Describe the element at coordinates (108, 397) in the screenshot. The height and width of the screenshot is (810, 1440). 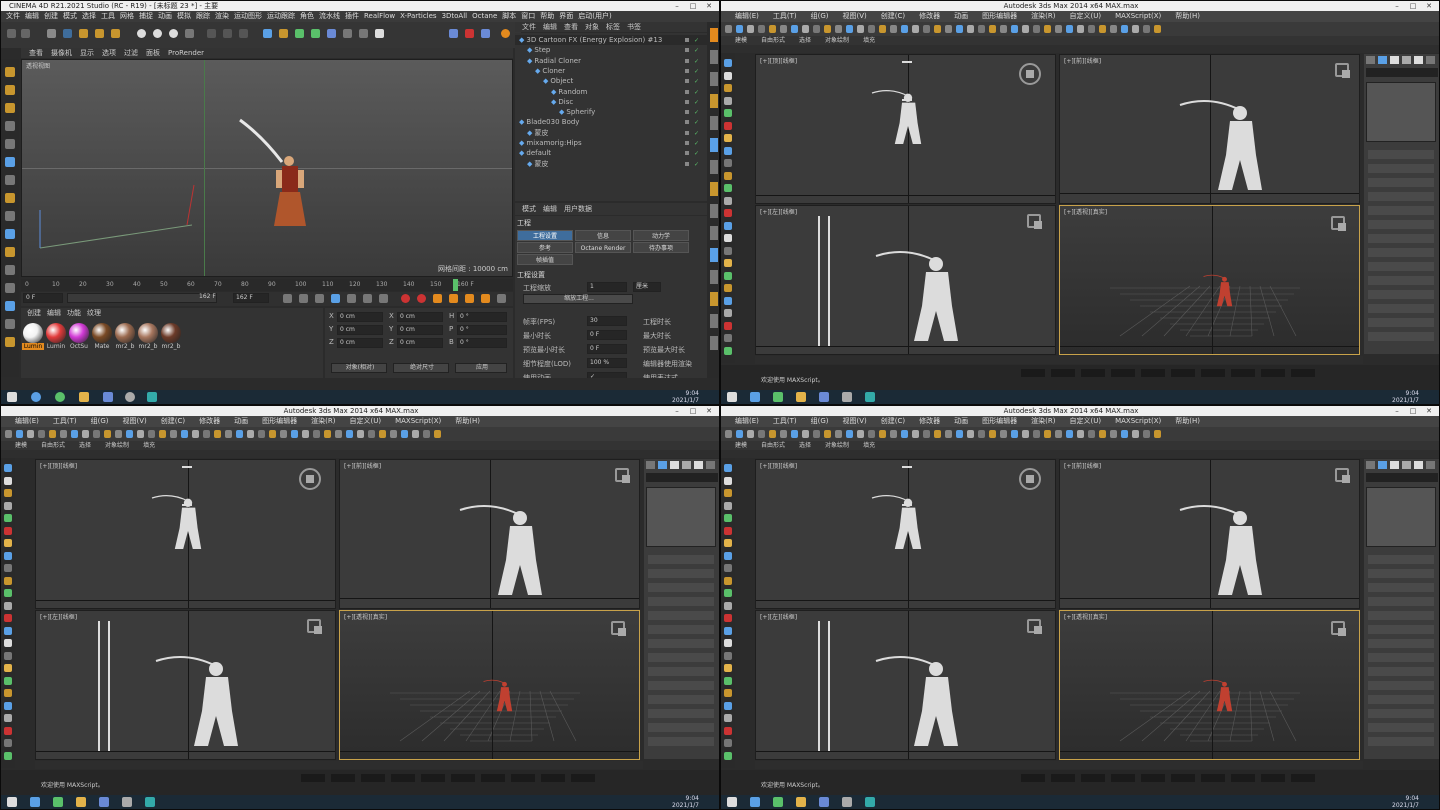
I see `app-icon` at that location.